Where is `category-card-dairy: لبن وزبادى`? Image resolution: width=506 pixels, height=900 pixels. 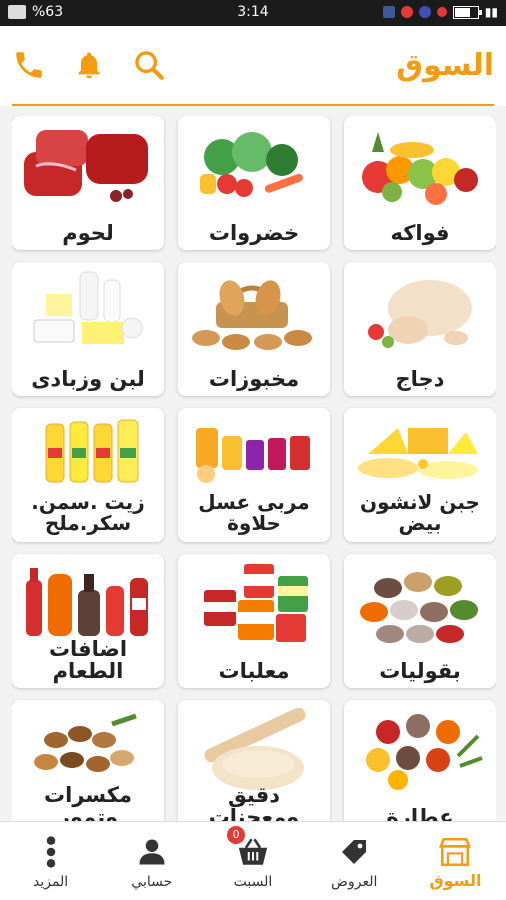
category-card-dairy: لبن وزبادى is located at coordinates (88, 329).